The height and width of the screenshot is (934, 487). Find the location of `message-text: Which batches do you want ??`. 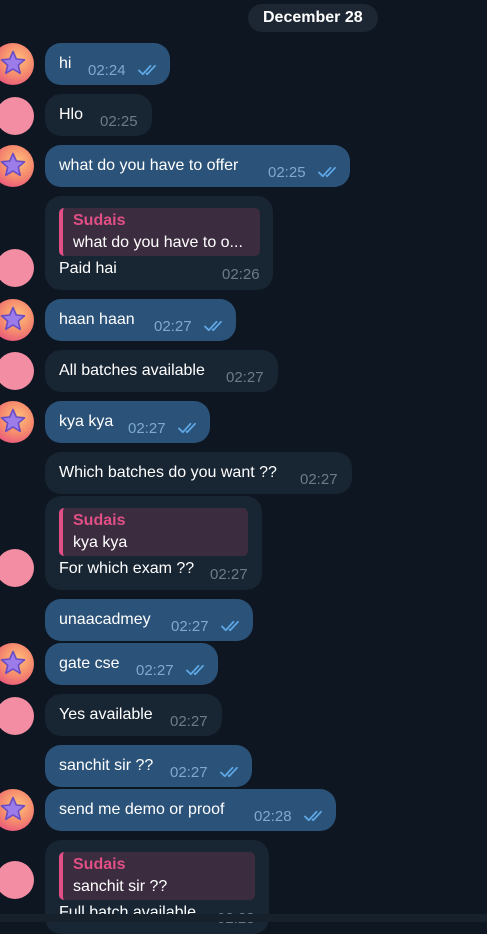

message-text: Which batches do you want ?? is located at coordinates (168, 472).